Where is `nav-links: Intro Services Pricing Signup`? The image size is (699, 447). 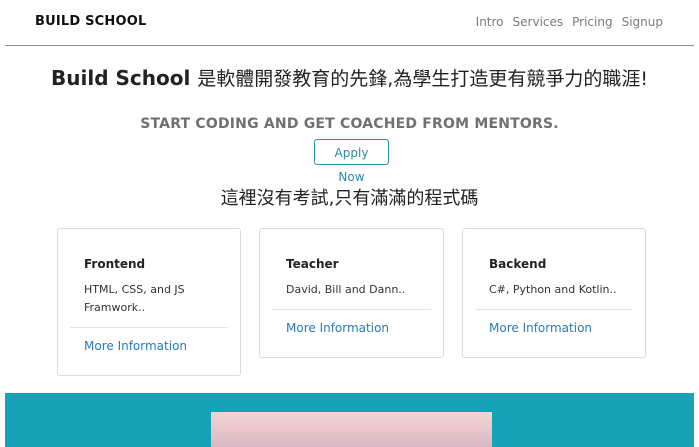 nav-links: Intro Services Pricing Signup is located at coordinates (569, 22).